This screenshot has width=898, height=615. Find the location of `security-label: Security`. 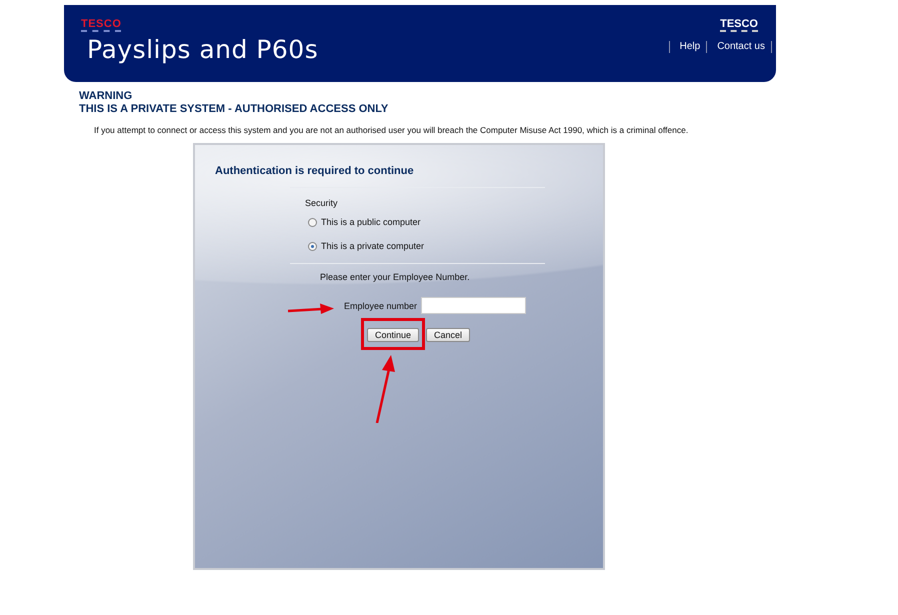

security-label: Security is located at coordinates (322, 203).